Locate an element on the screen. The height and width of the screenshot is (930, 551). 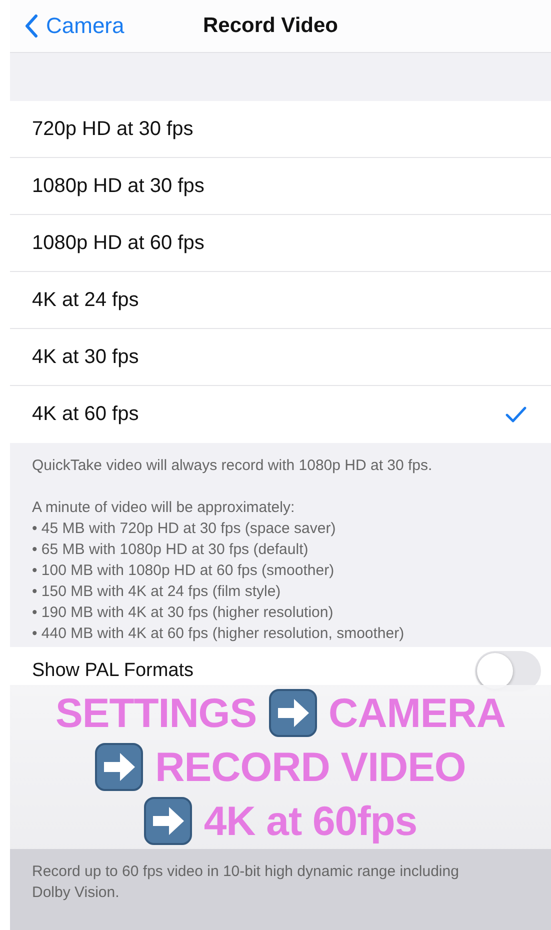
option-row: 1080p HD at 60 fps is located at coordinates (280, 243).